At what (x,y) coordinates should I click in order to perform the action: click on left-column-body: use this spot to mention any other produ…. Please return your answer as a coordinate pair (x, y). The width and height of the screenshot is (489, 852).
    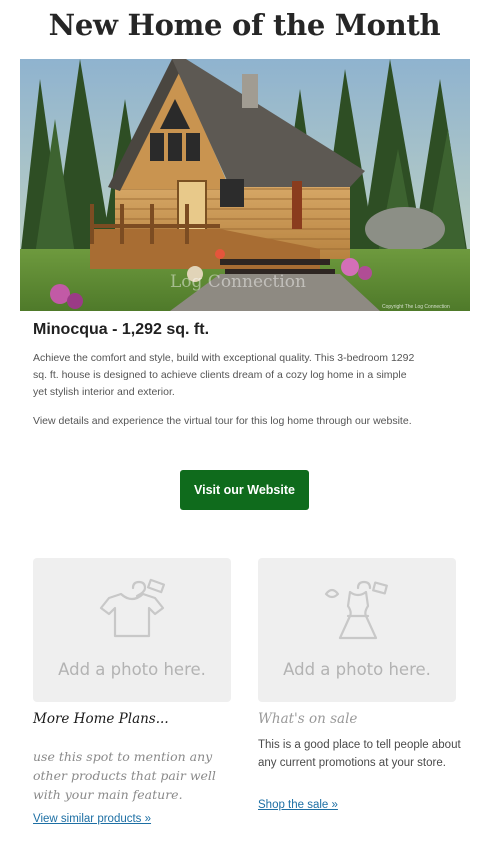
    Looking at the image, I should click on (124, 775).